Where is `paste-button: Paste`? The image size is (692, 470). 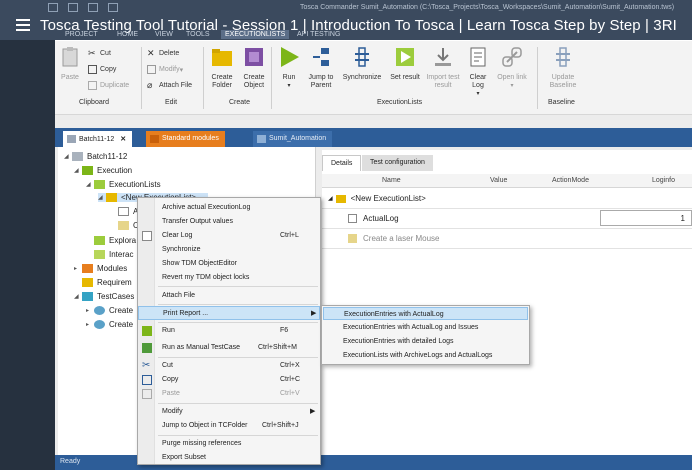
paste-button: Paste is located at coordinates (70, 64).